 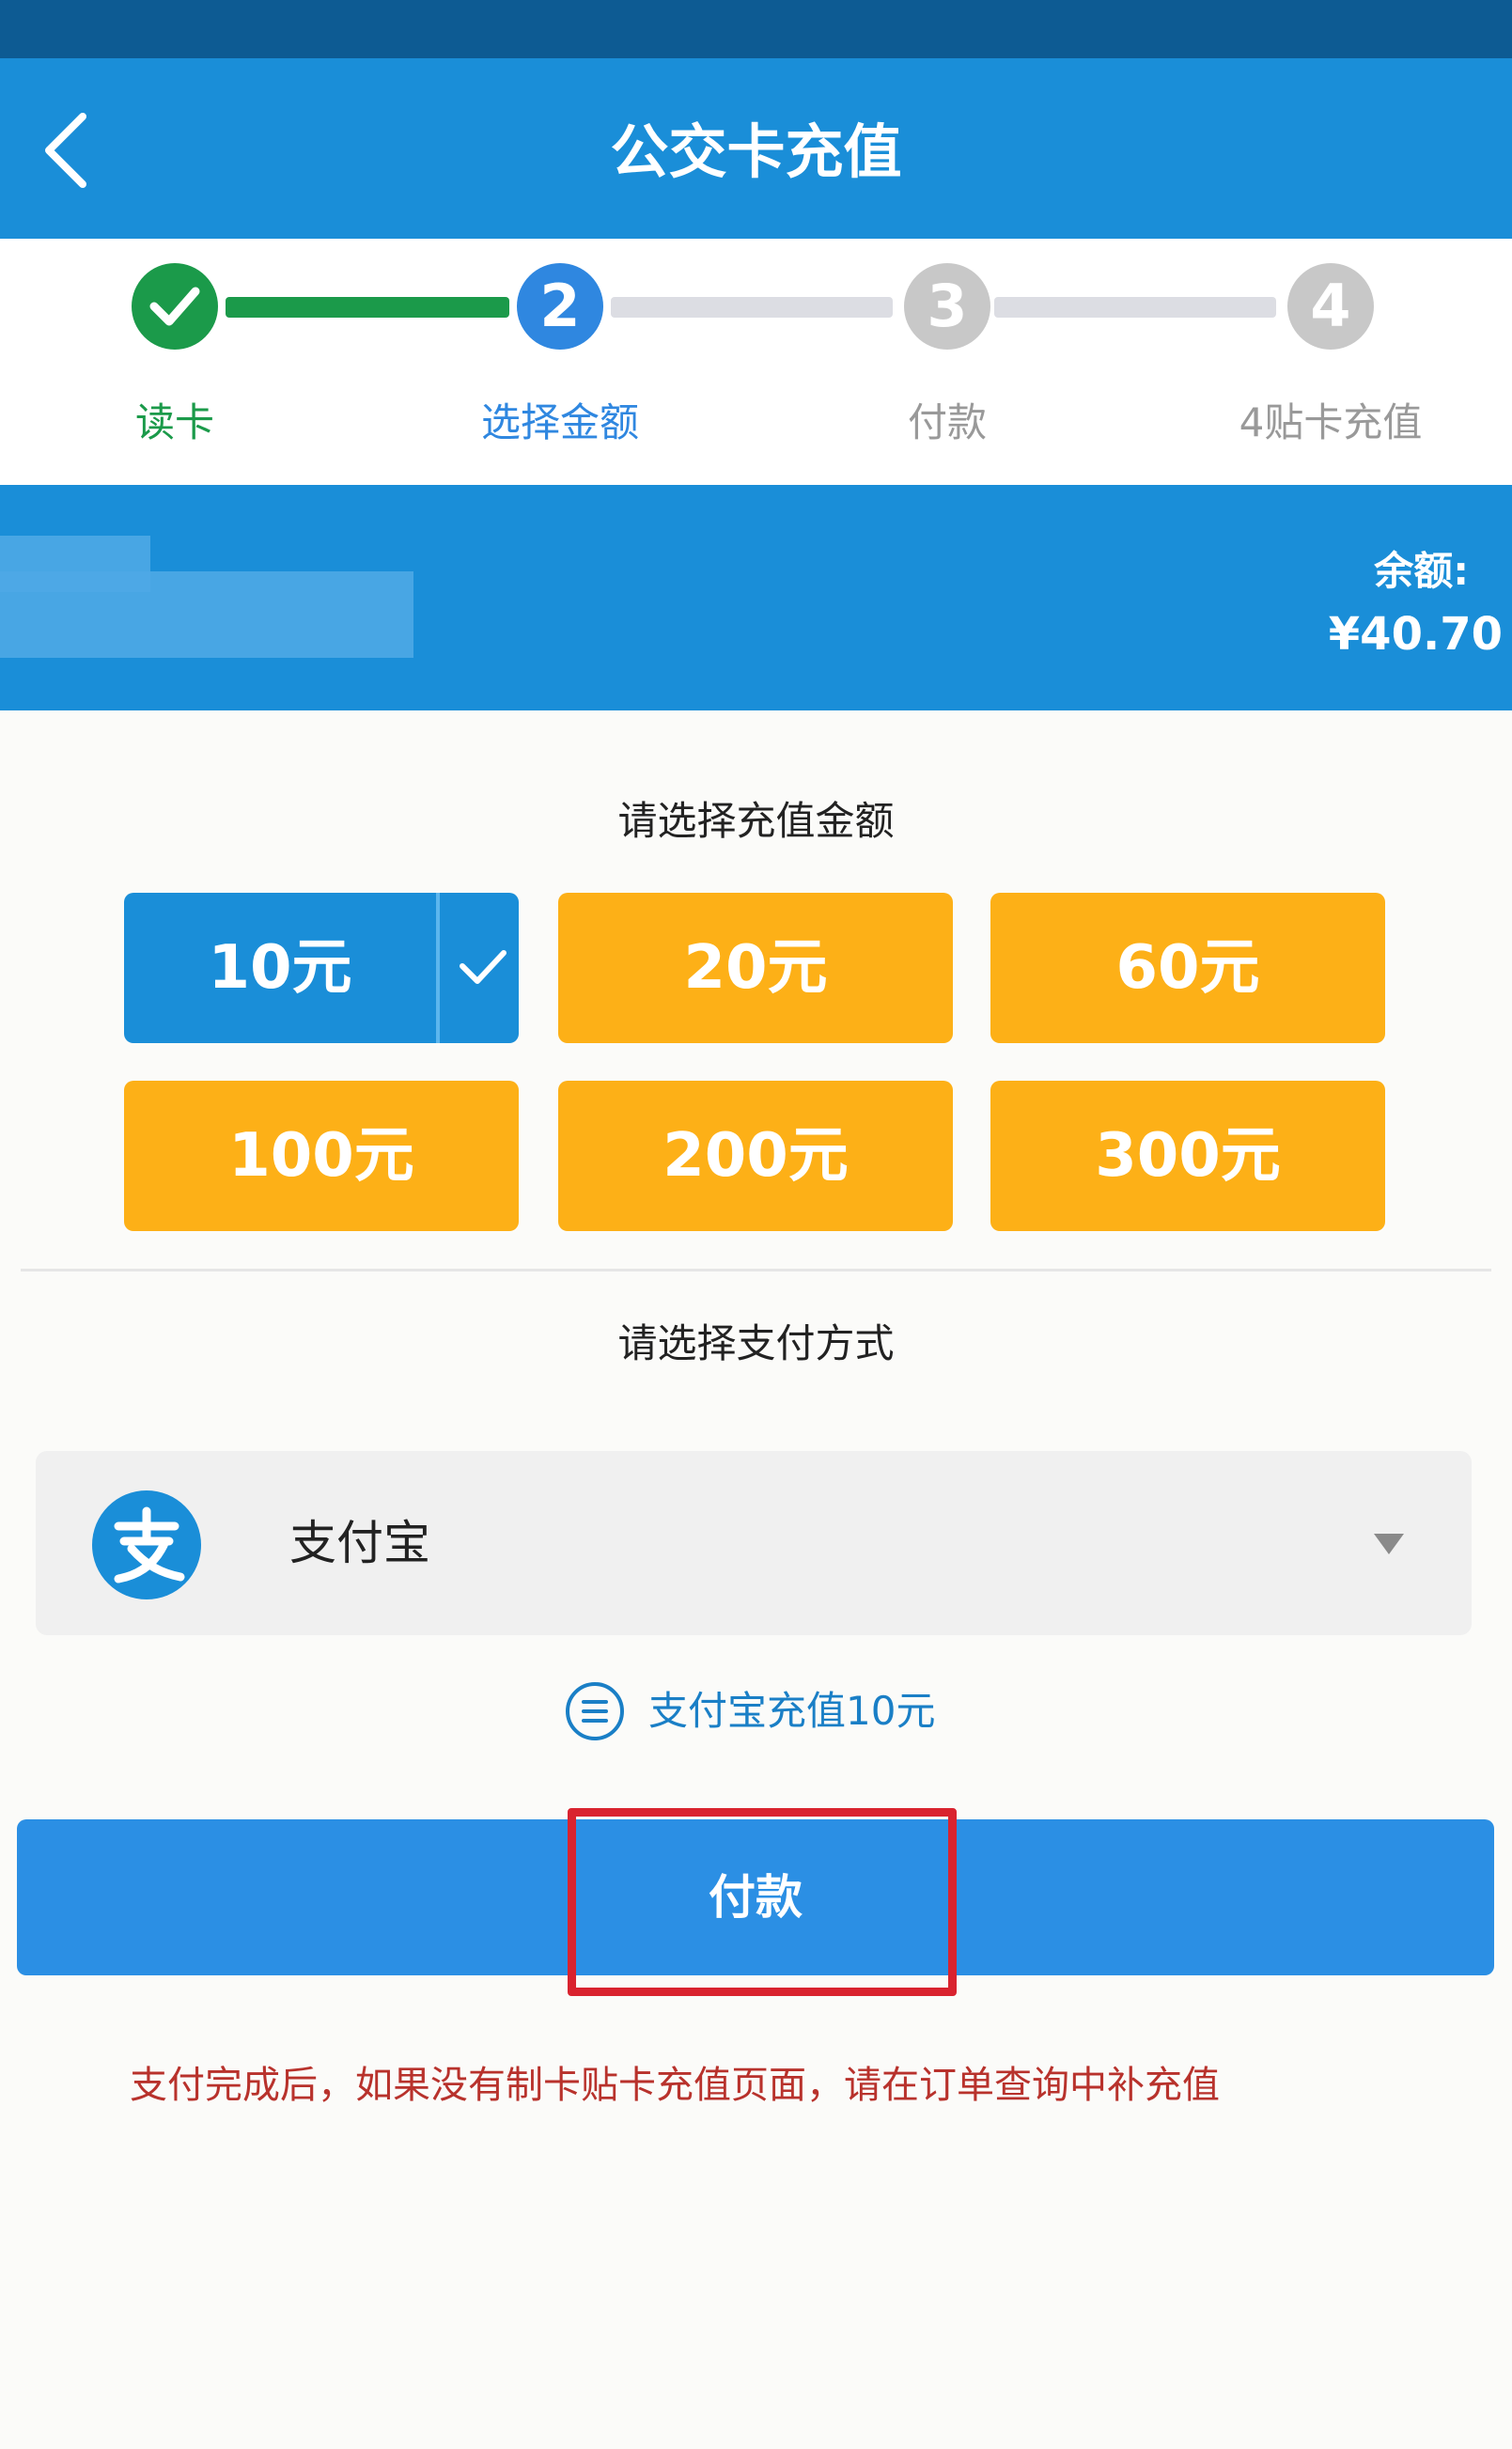 I want to click on step-3-number: 3, so click(x=947, y=306).